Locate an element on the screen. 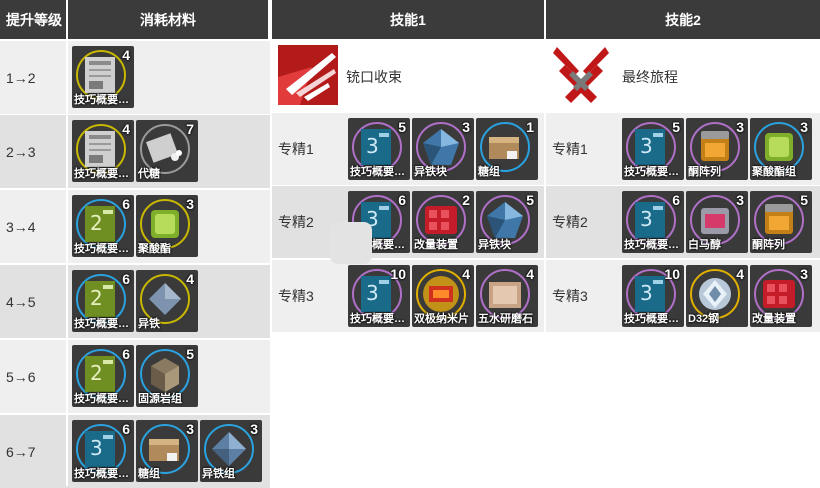  mastery-label: 专精3 is located at coordinates (296, 296).